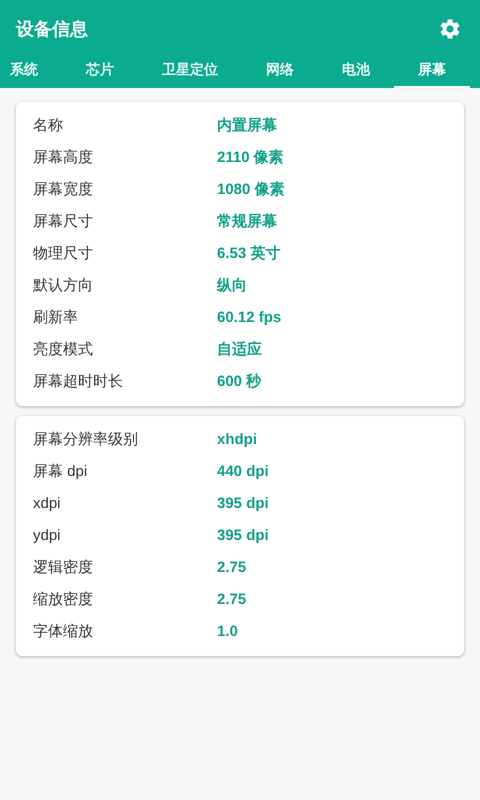 Image resolution: width=480 pixels, height=800 pixels. I want to click on info-label: 屏幕宽度, so click(63, 190).